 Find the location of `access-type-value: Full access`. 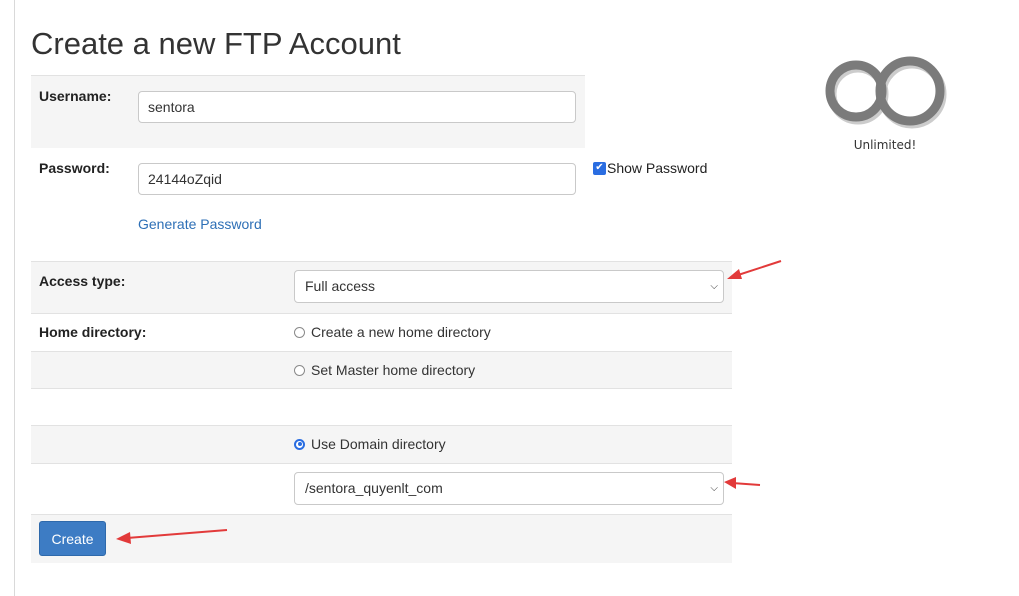

access-type-value: Full access is located at coordinates (340, 286).